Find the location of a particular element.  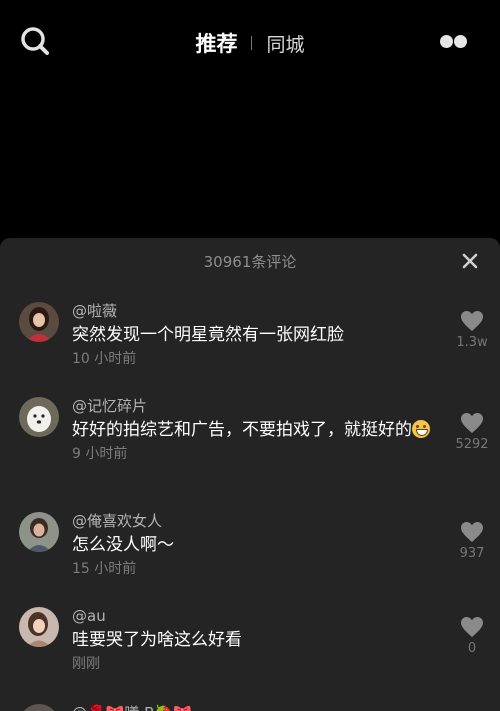

close-button is located at coordinates (470, 261).